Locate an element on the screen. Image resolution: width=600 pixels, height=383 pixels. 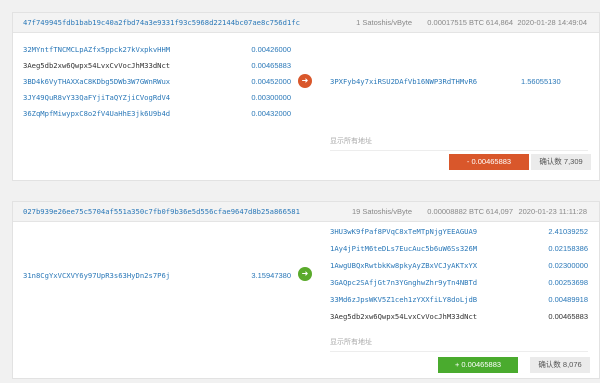
input-amount: 0.00426000 is located at coordinates (271, 49).